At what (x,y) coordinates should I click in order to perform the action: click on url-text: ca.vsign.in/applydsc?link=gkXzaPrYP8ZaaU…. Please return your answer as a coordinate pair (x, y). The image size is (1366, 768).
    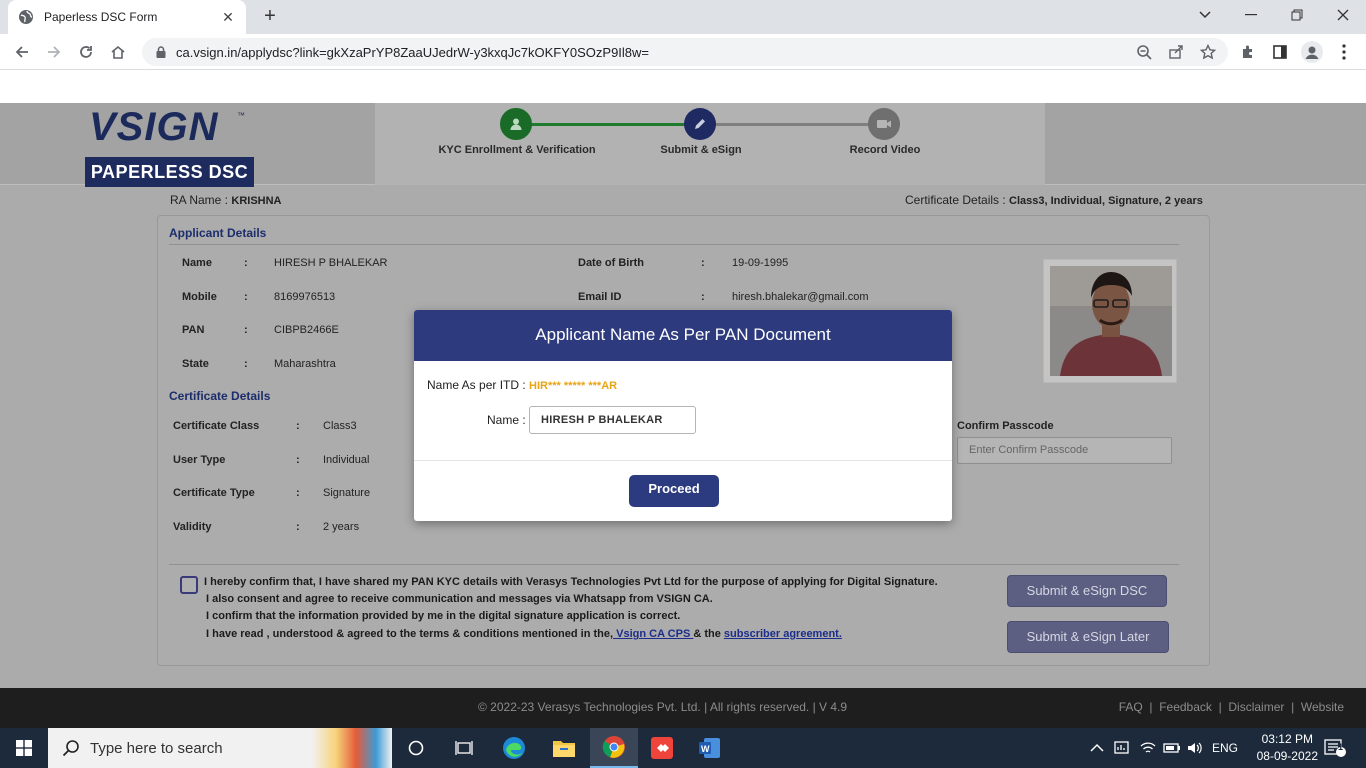
    Looking at the image, I should click on (413, 52).